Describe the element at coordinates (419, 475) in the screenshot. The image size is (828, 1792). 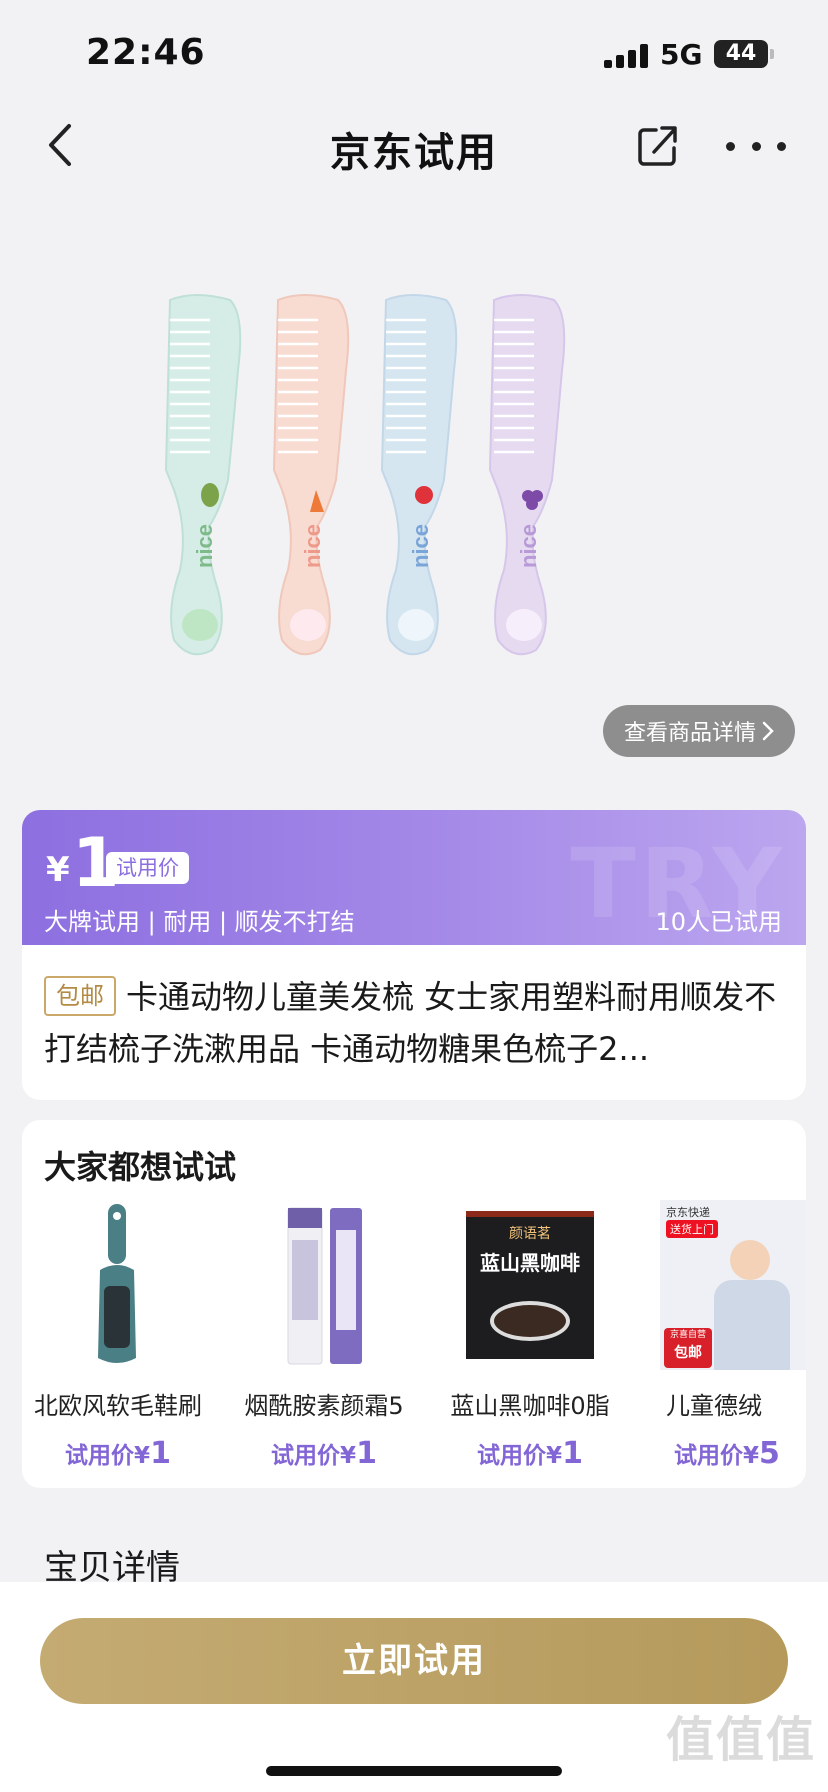
I see `comb-blue: nice` at that location.